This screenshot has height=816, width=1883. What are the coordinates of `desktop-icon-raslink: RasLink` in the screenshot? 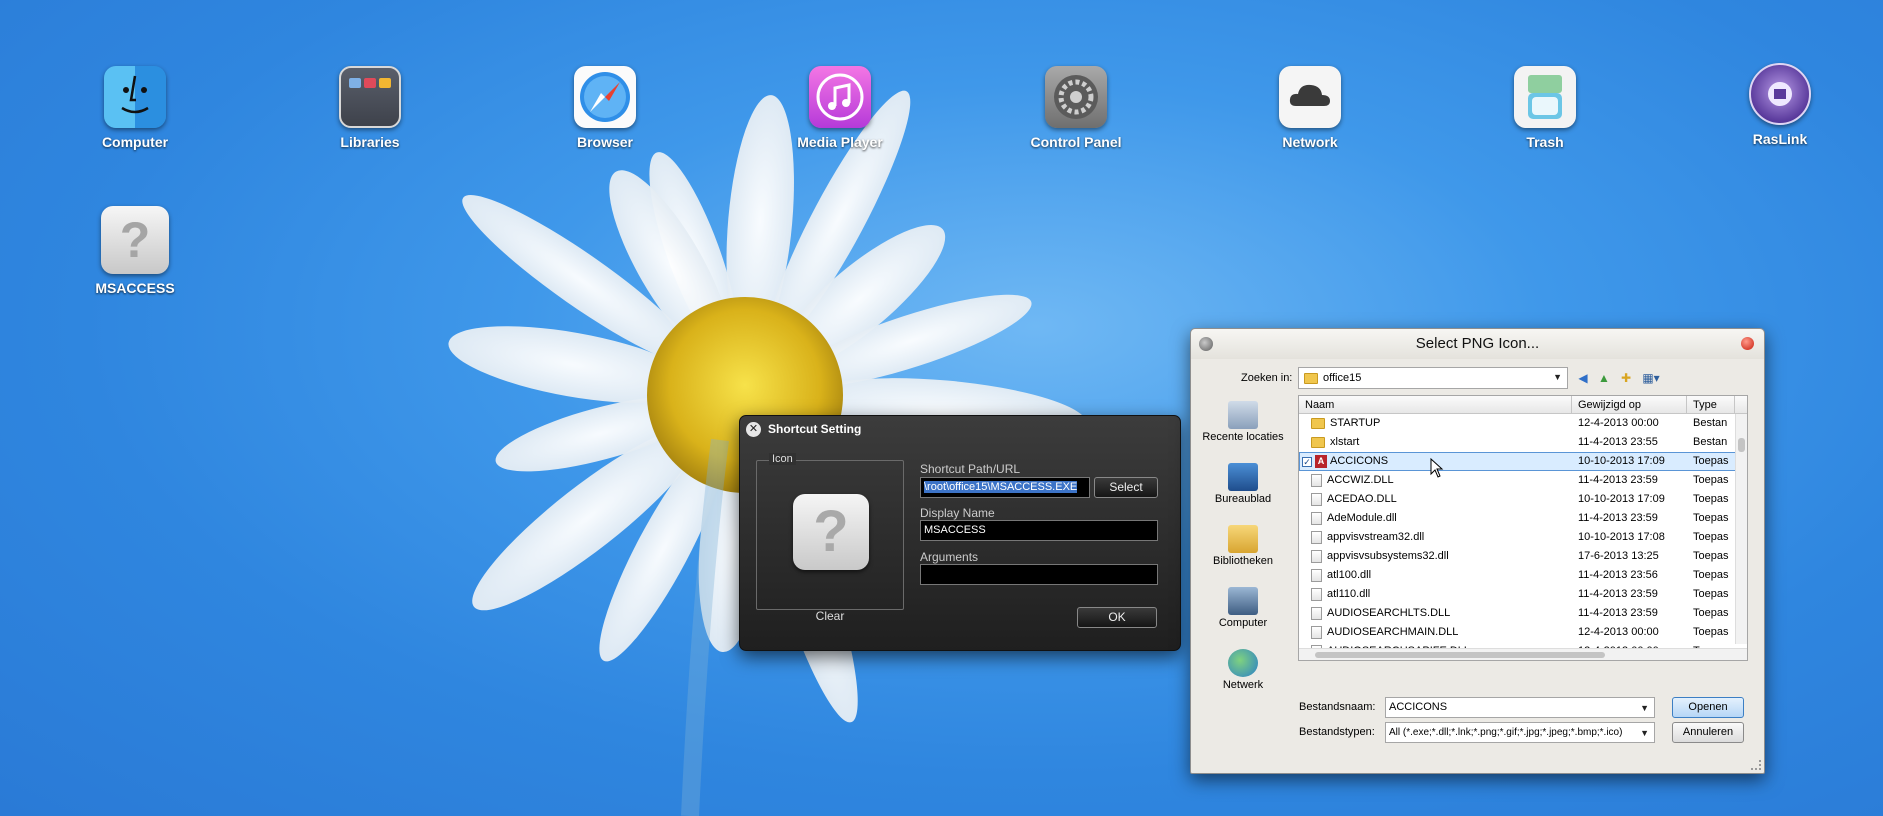 It's located at (1780, 105).